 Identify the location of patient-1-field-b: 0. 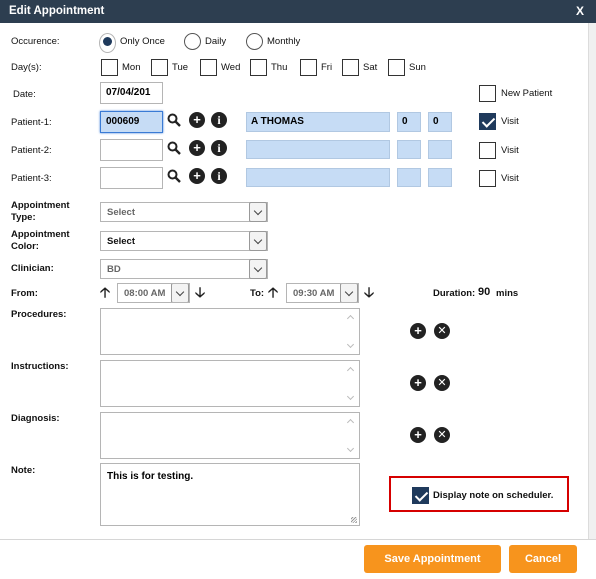
(440, 122).